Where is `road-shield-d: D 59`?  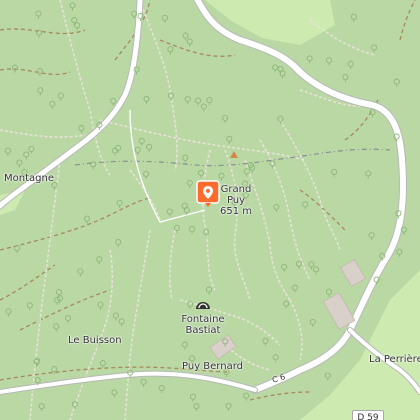
road-shield-d: D 59 is located at coordinates (368, 415).